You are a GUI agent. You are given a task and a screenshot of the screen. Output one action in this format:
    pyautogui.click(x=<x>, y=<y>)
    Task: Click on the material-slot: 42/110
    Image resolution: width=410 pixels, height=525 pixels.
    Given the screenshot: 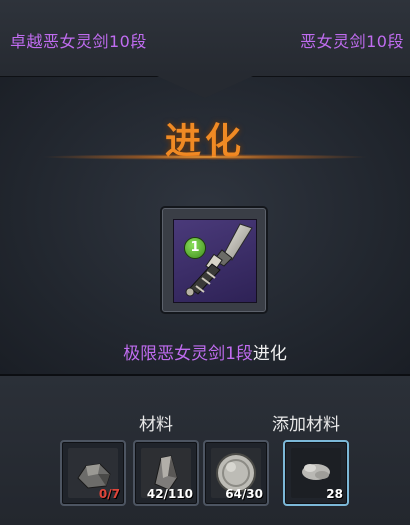 What is the action you would take?
    pyautogui.click(x=166, y=473)
    